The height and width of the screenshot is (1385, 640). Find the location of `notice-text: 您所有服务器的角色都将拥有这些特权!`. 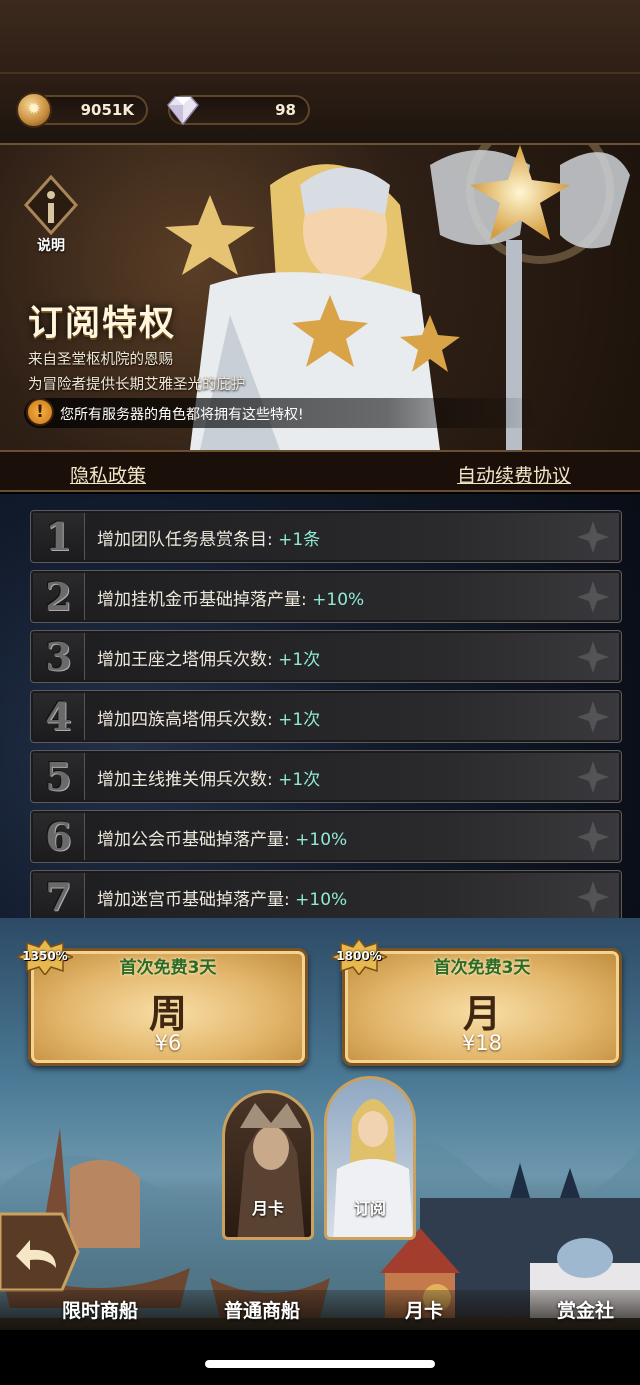

notice-text: 您所有服务器的角色都将拥有这些特权! is located at coordinates (182, 415).